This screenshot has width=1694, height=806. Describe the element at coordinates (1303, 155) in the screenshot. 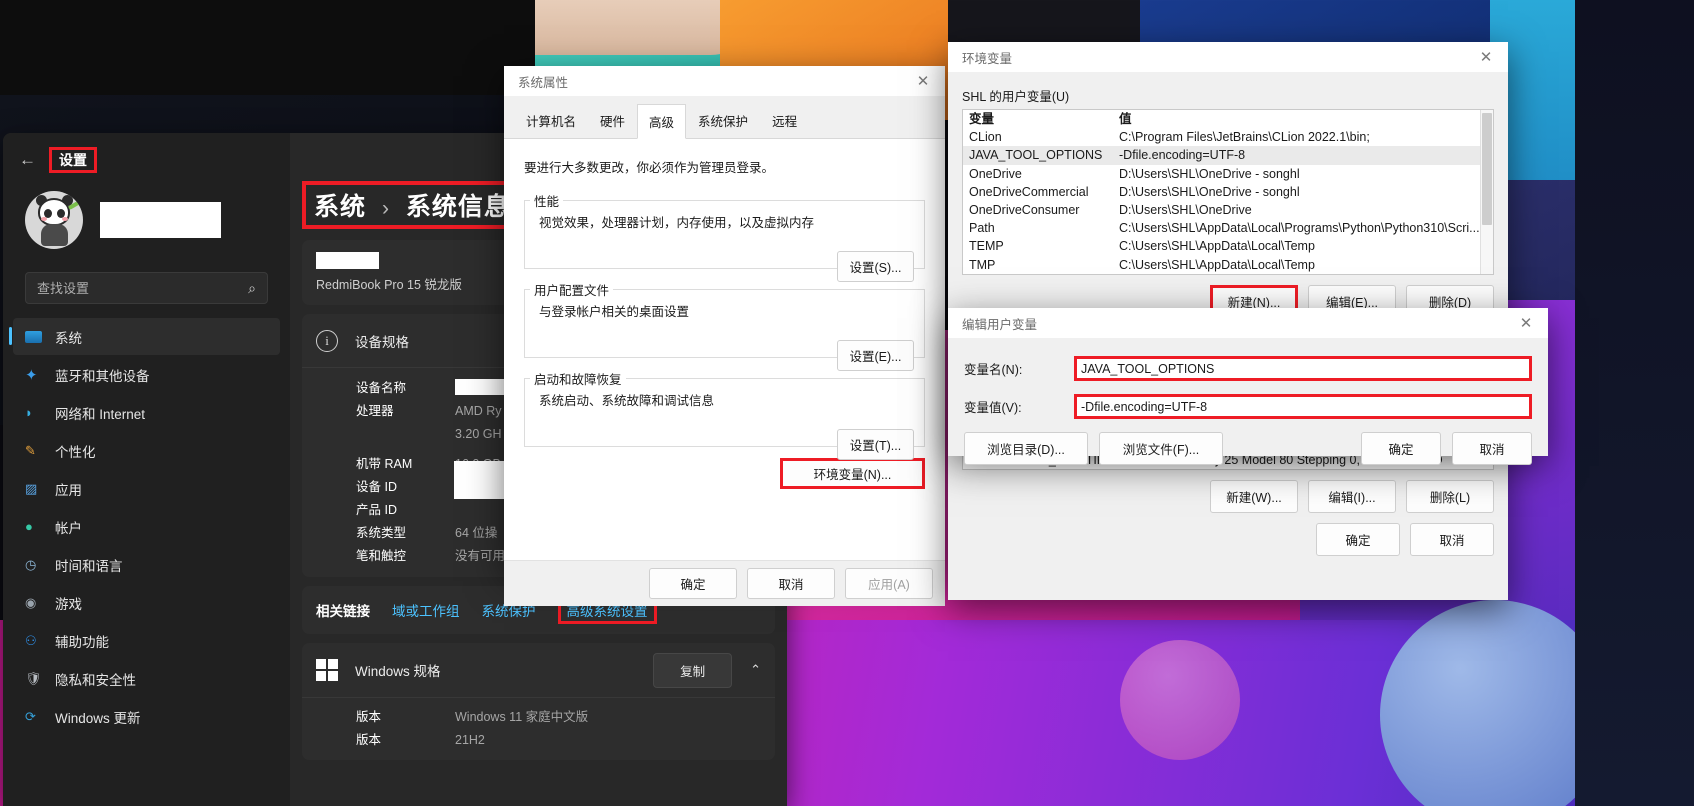

I see `variable-value: -Dfile.encoding=UTF-8` at that location.